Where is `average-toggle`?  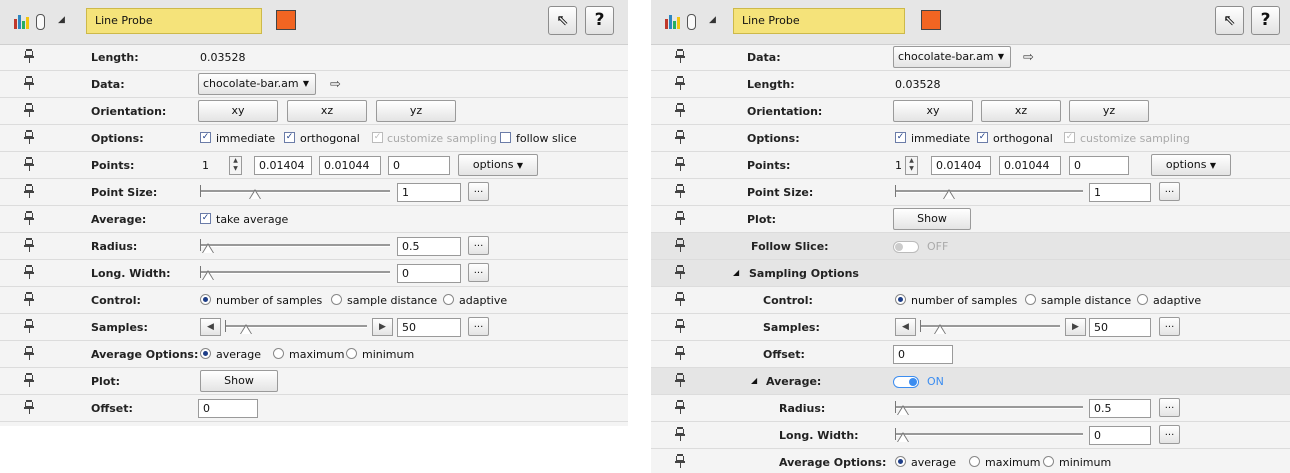 average-toggle is located at coordinates (906, 382).